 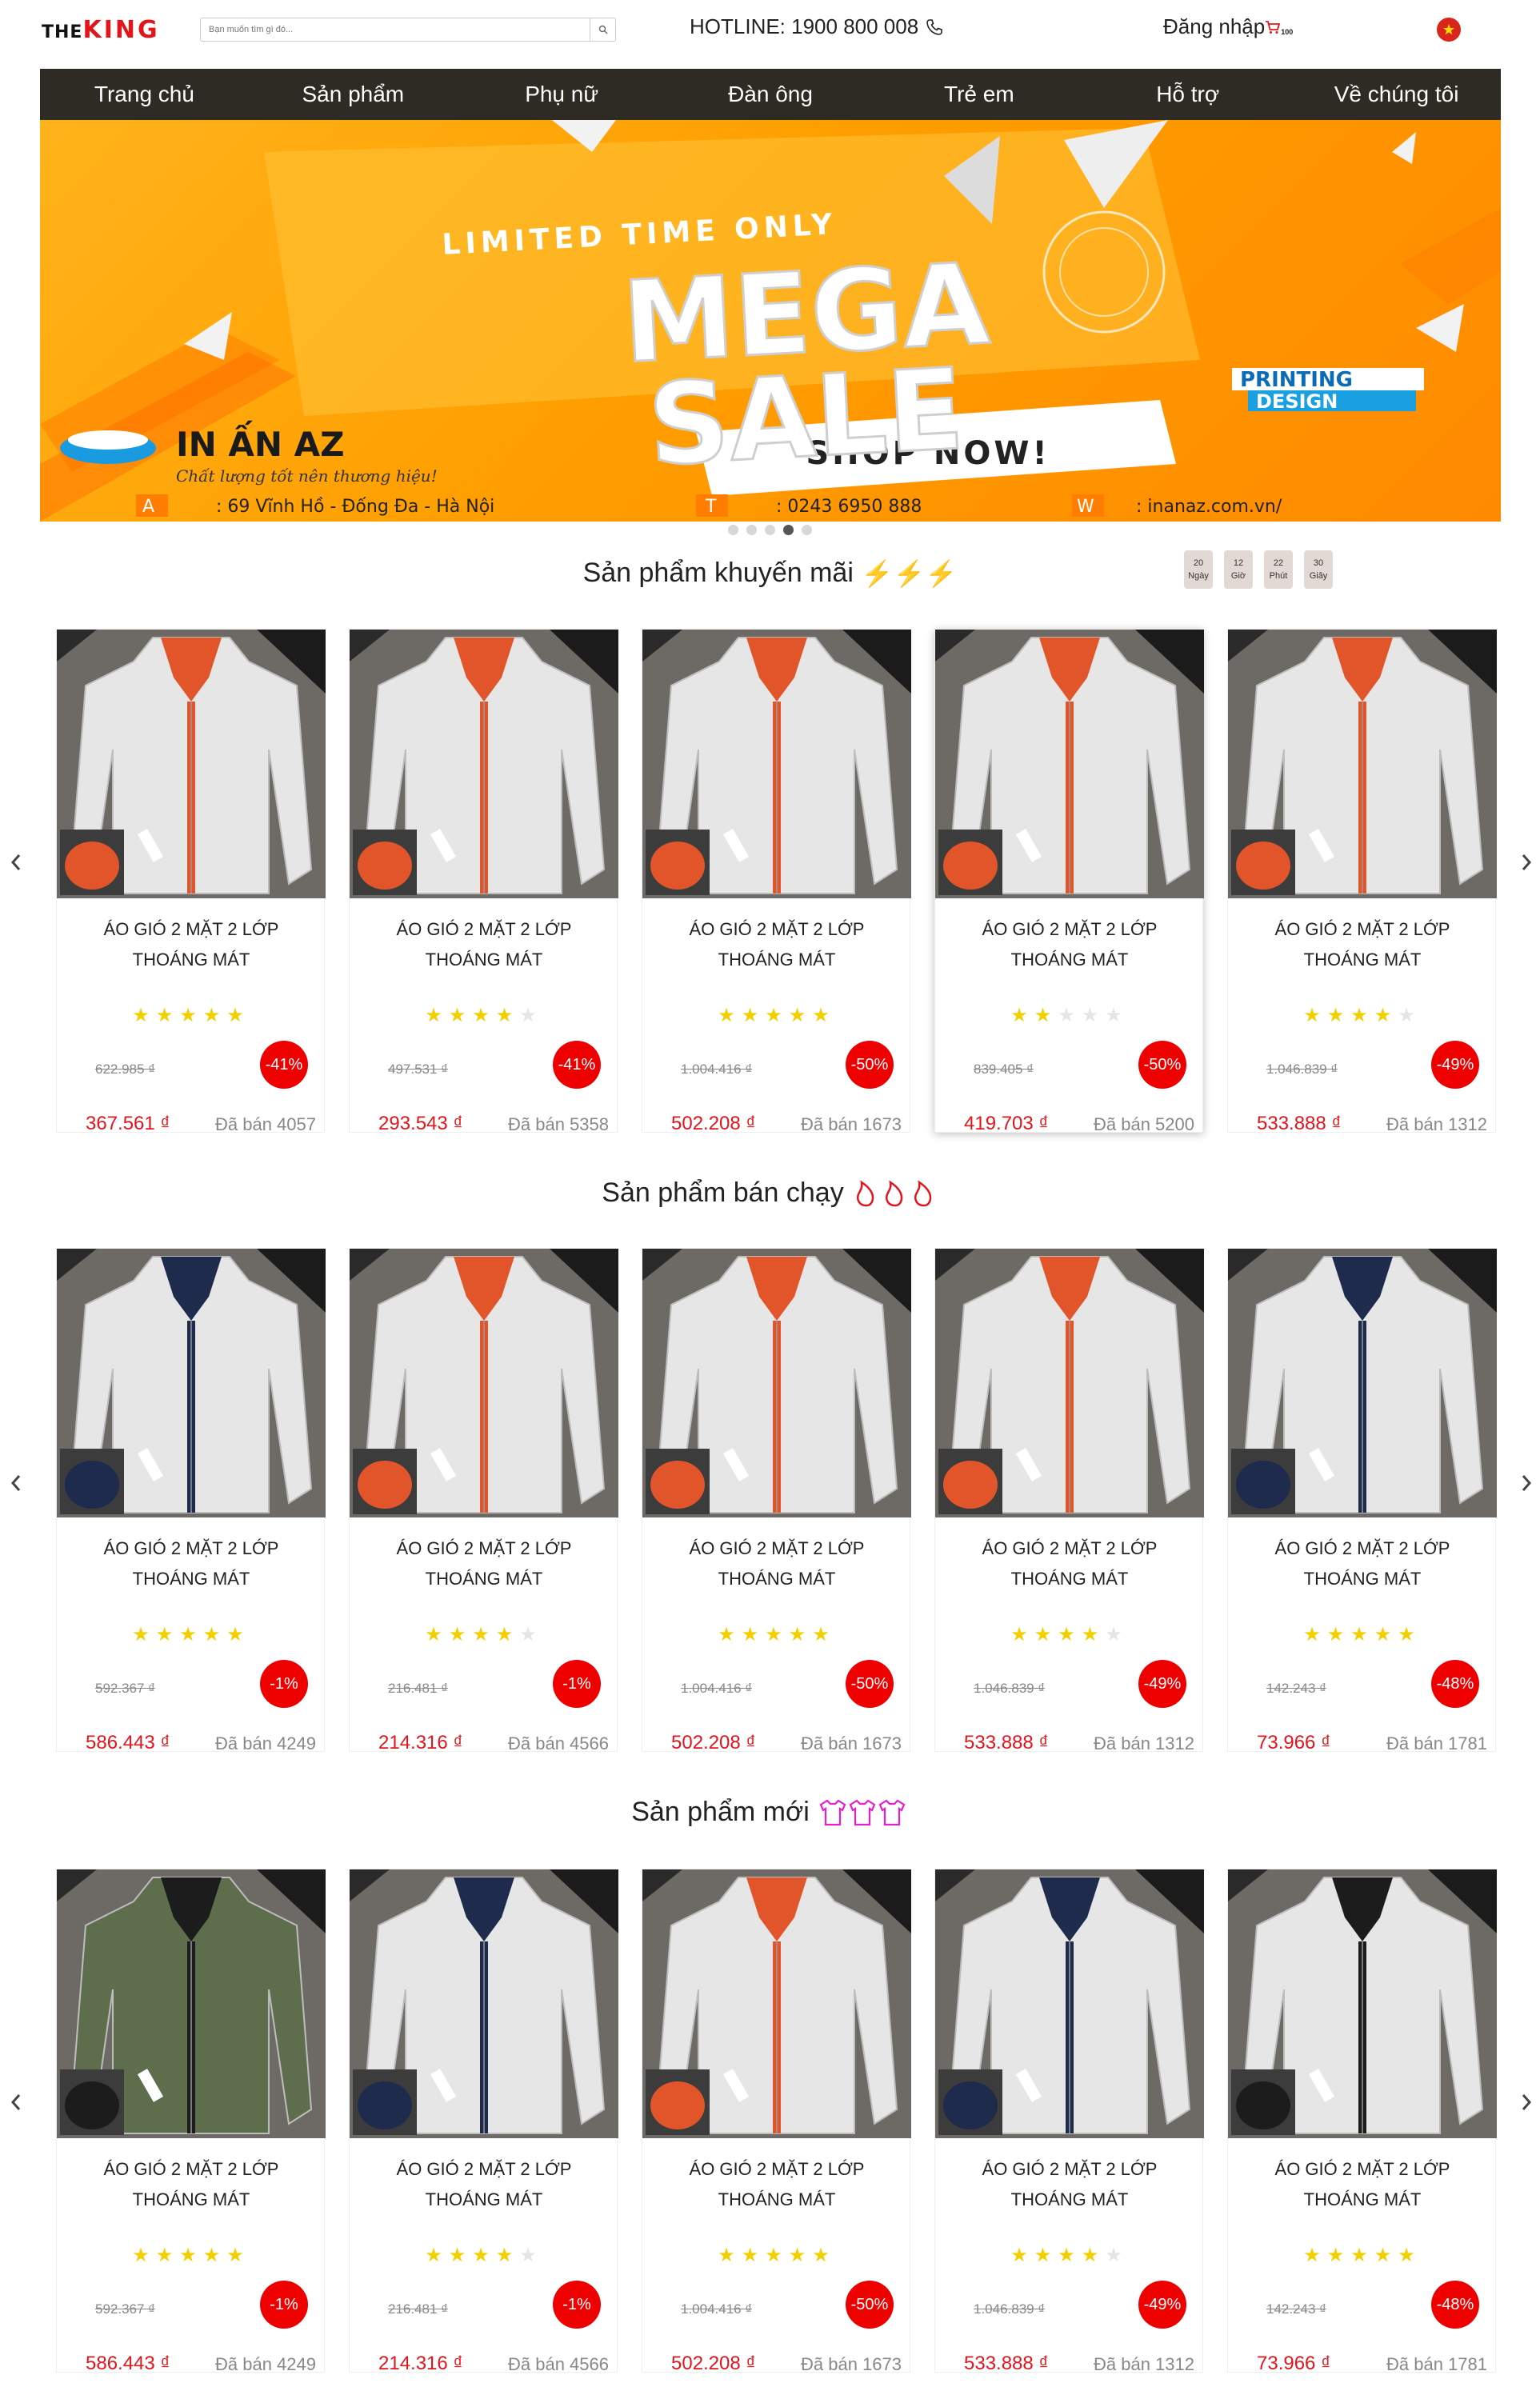 What do you see at coordinates (16, 1483) in the screenshot?
I see `carousel-prev-bestseller` at bounding box center [16, 1483].